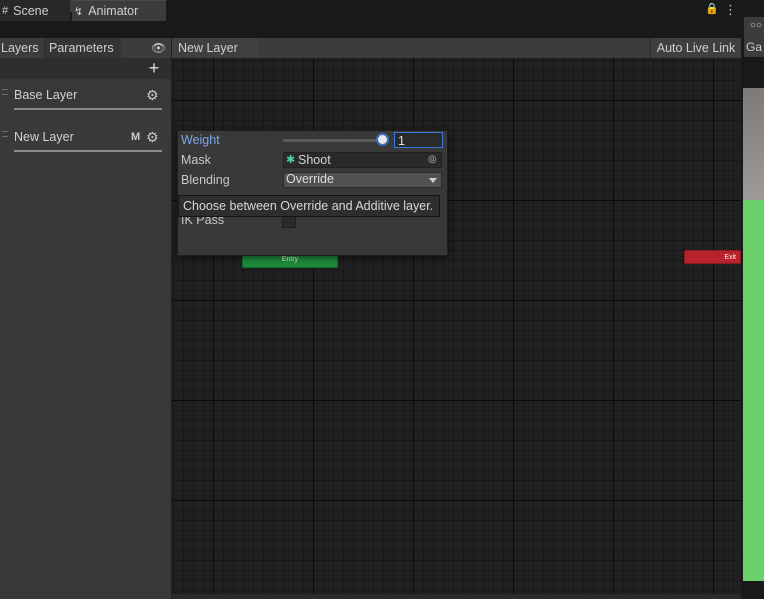 The width and height of the screenshot is (764, 599). What do you see at coordinates (200, 140) in the screenshot?
I see `weight-label: Weight` at bounding box center [200, 140].